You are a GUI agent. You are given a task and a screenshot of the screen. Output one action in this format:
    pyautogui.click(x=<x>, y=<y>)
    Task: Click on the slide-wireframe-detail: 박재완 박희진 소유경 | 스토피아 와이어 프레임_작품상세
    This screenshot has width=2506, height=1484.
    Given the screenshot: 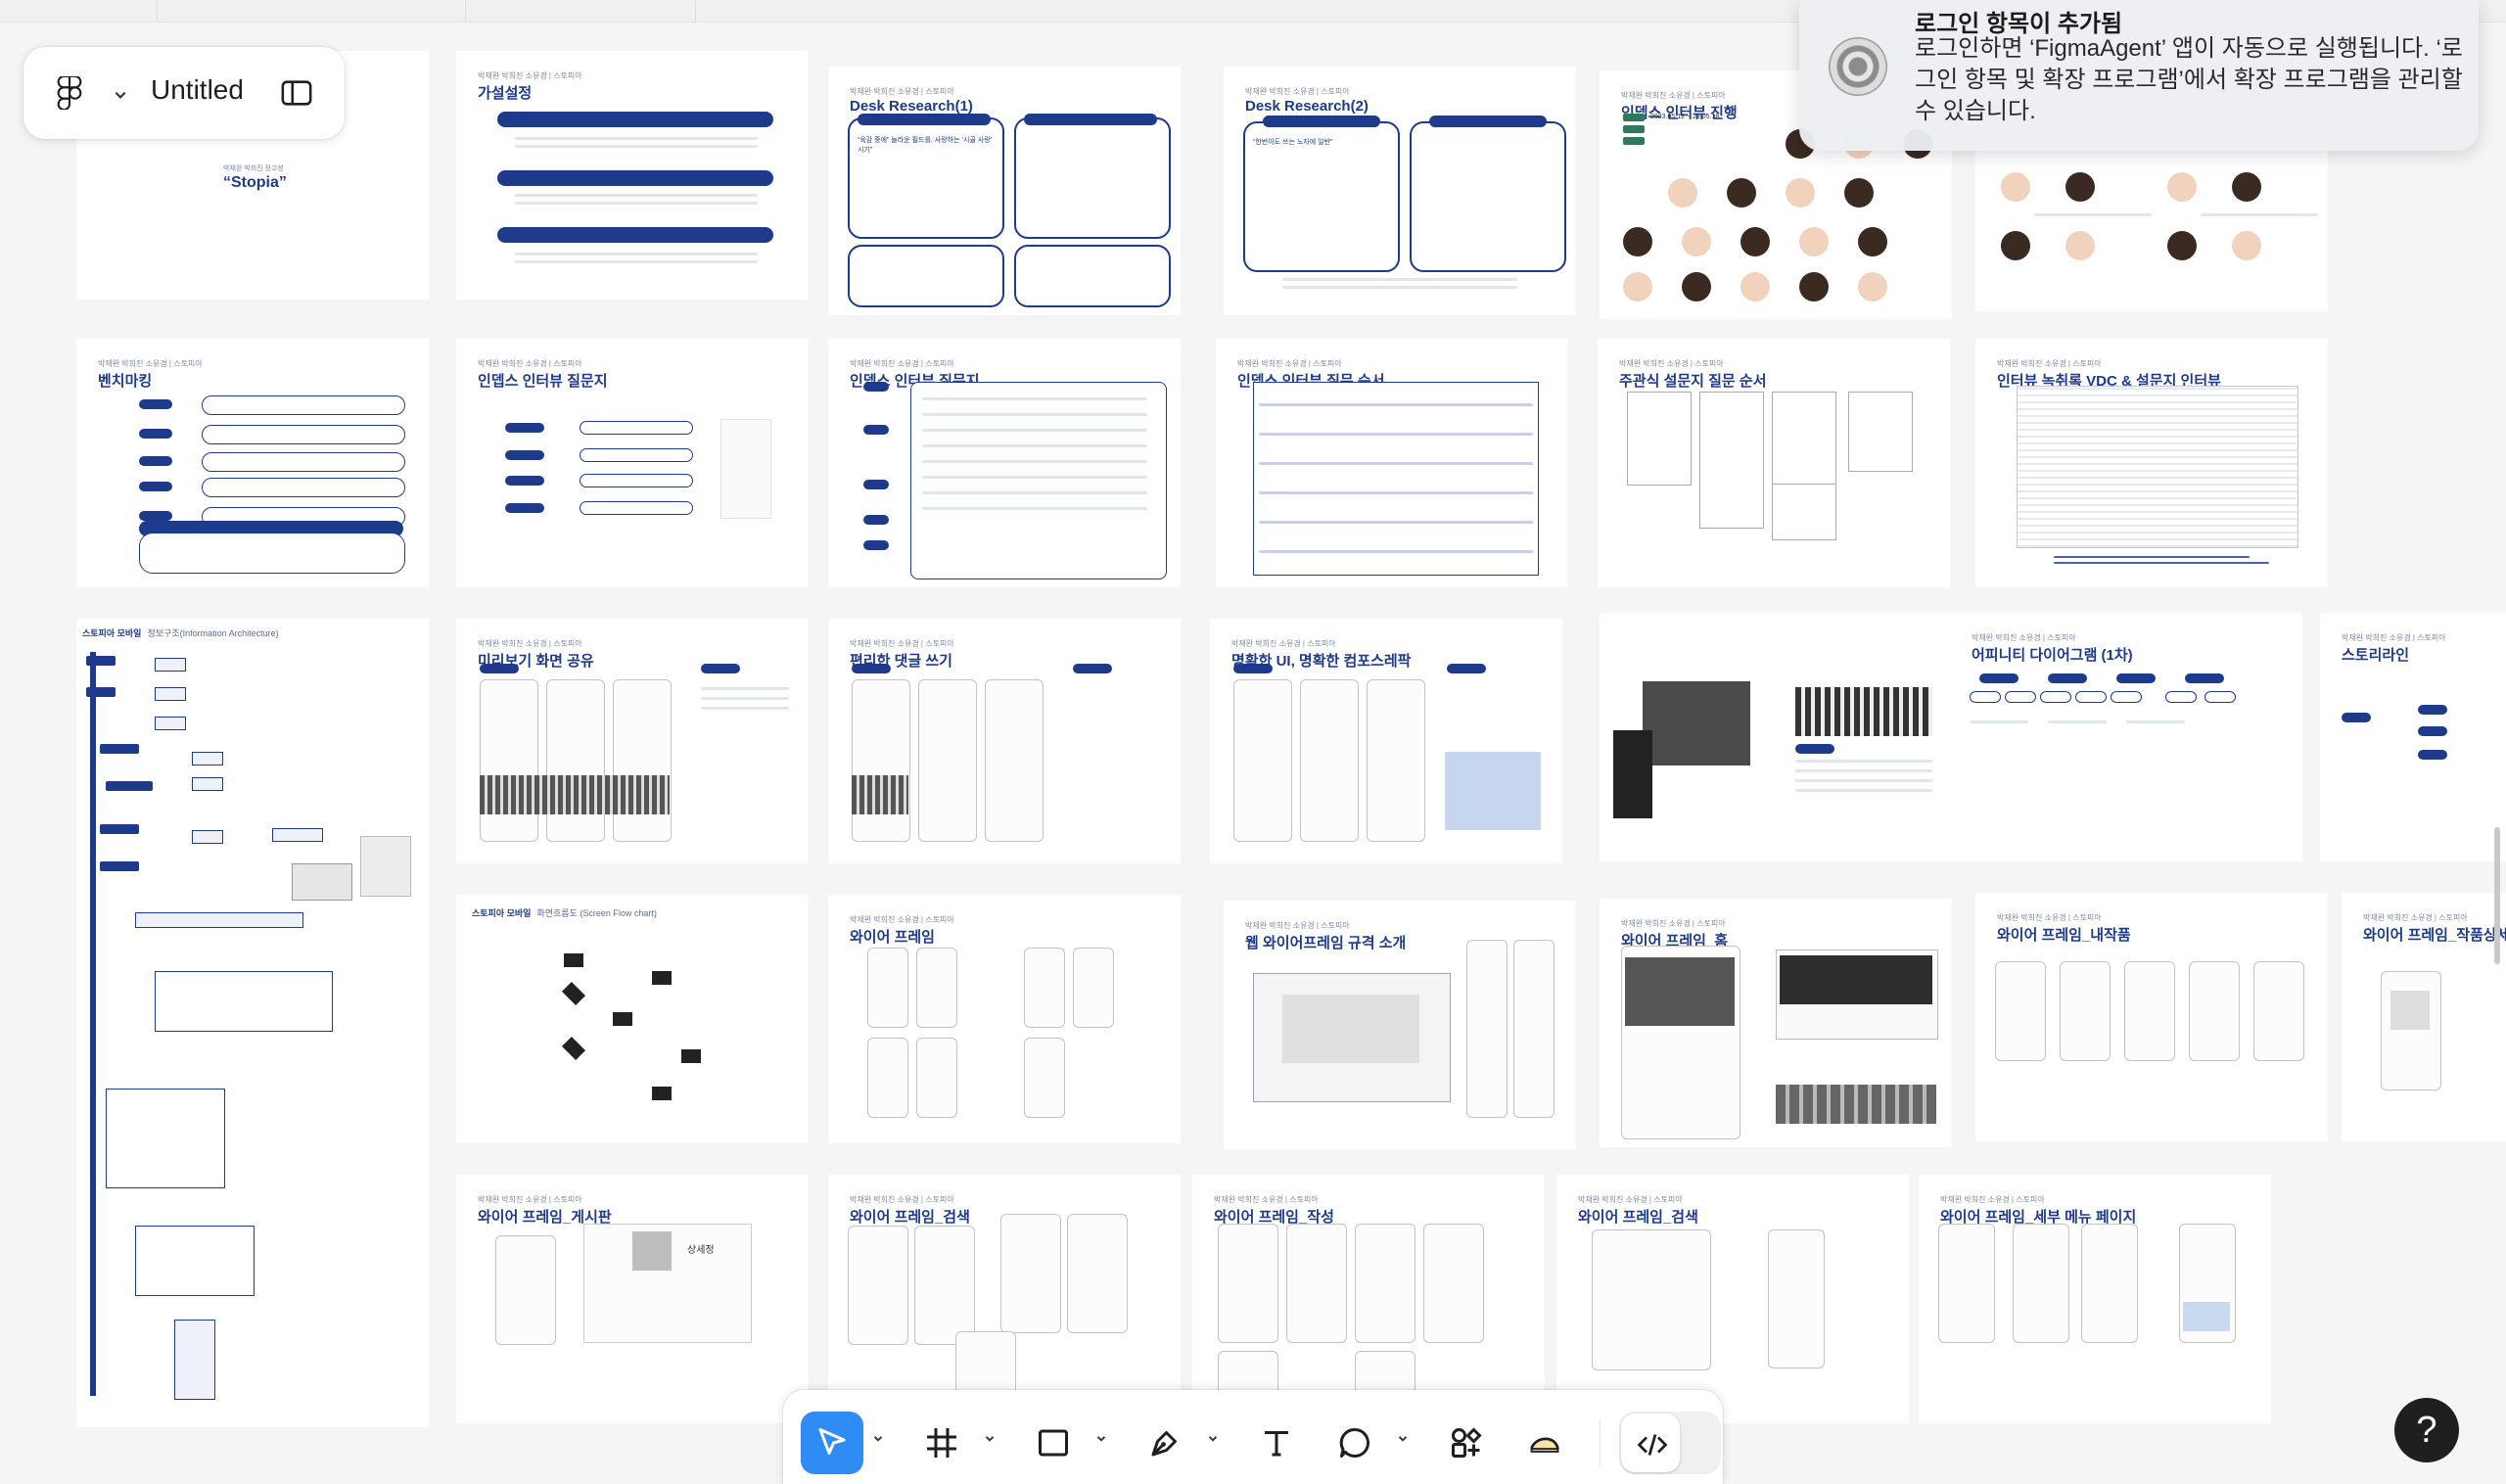 What is the action you would take?
    pyautogui.click(x=2424, y=1017)
    